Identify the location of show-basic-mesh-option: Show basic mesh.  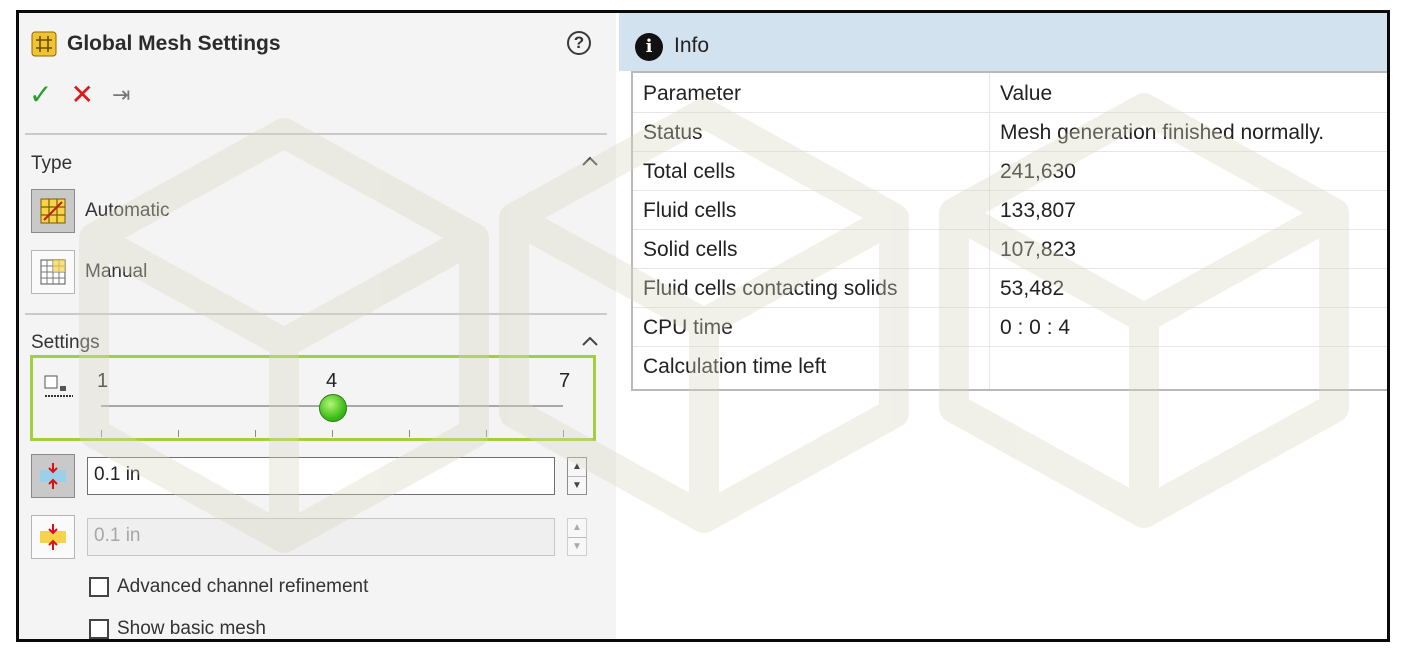
(177, 628).